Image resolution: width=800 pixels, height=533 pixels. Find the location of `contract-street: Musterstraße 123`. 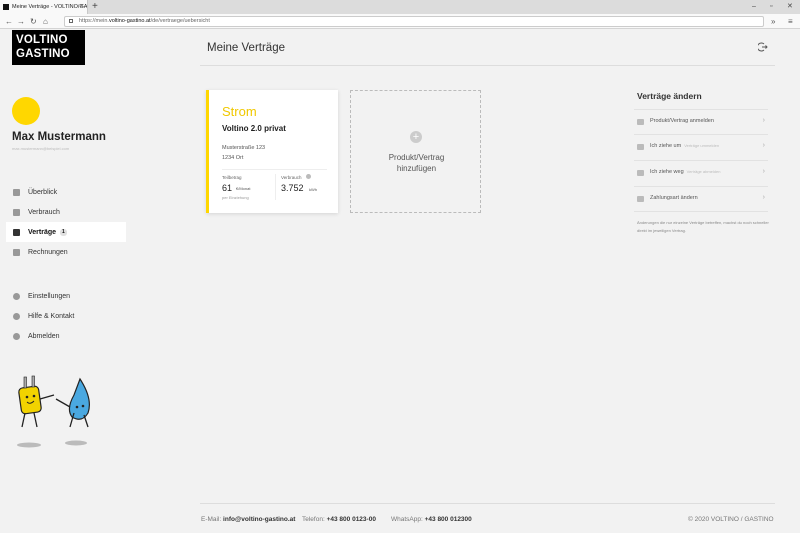

contract-street: Musterstraße 123 is located at coordinates (244, 148).